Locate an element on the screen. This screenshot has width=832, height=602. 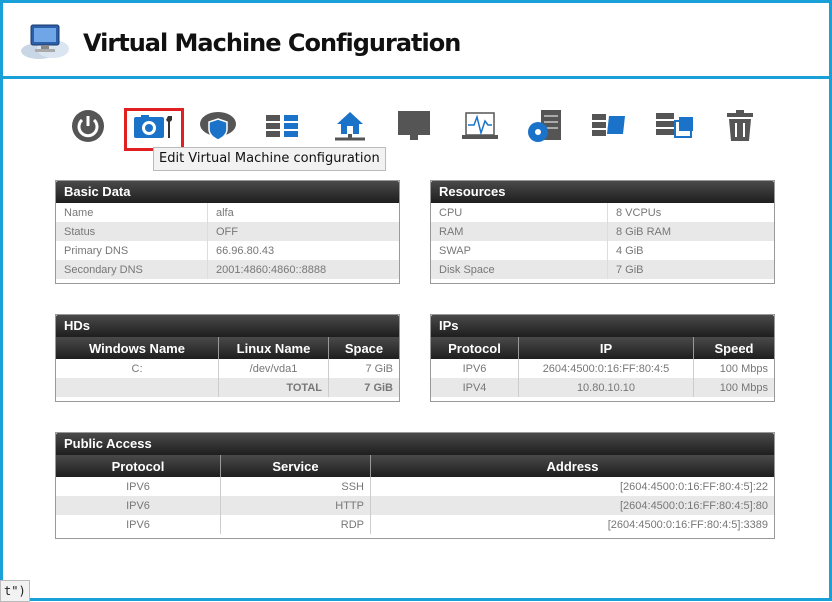
value-primary-dns: 66.96.80.43 is located at coordinates (245, 250).